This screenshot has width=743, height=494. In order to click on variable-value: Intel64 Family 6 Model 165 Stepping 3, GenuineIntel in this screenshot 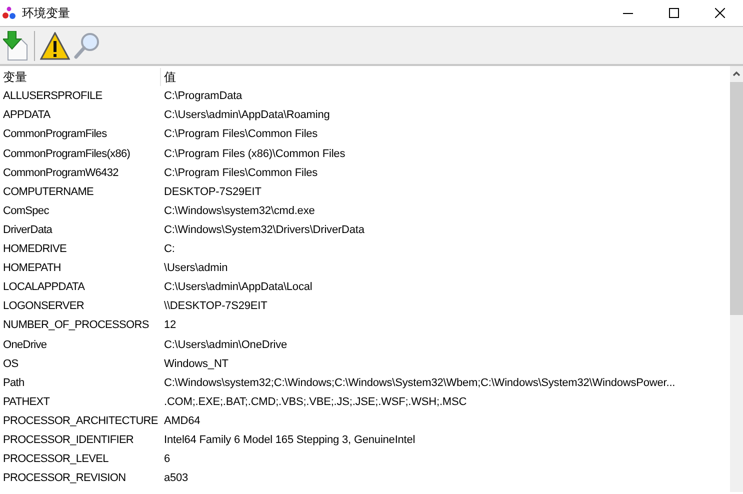, I will do `click(289, 440)`.